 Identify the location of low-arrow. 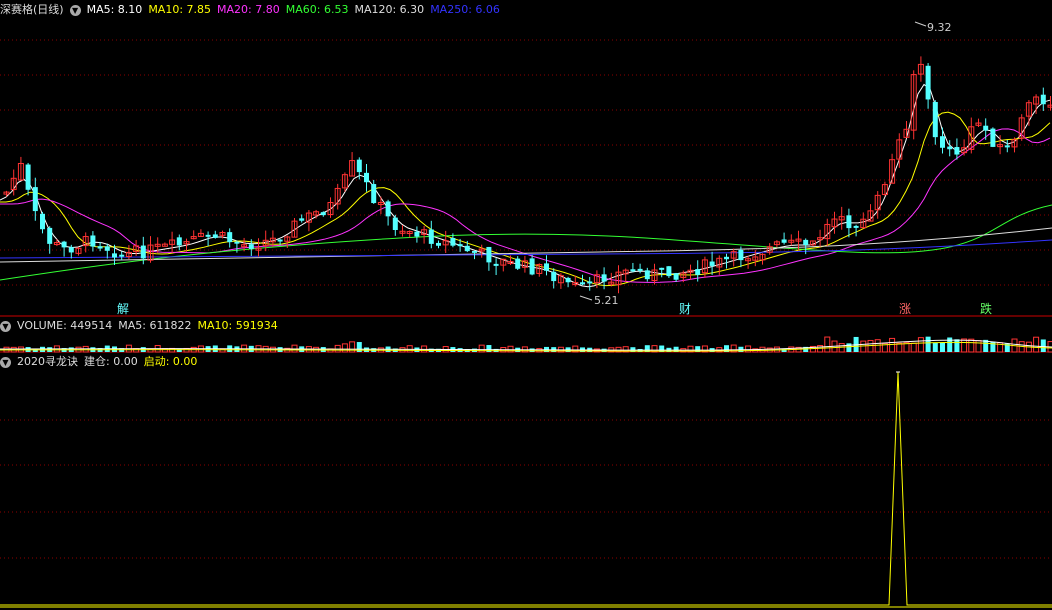
(586, 298).